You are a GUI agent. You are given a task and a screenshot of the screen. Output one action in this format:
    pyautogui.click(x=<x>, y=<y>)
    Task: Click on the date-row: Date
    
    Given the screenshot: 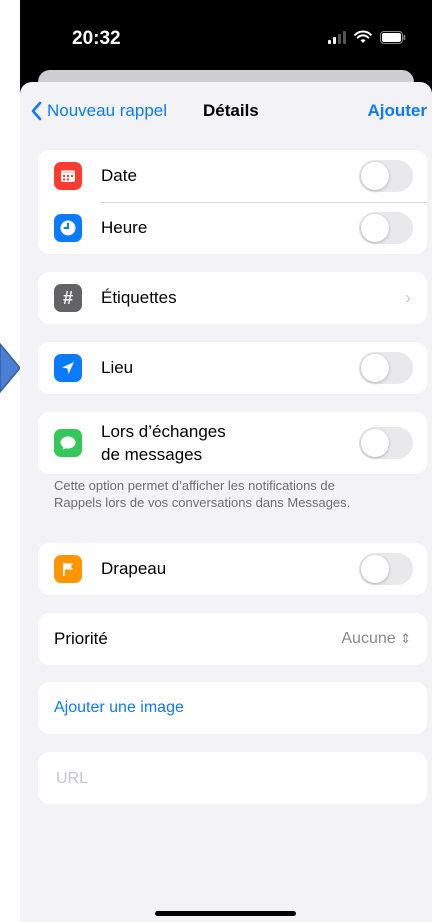 What is the action you would take?
    pyautogui.click(x=232, y=176)
    